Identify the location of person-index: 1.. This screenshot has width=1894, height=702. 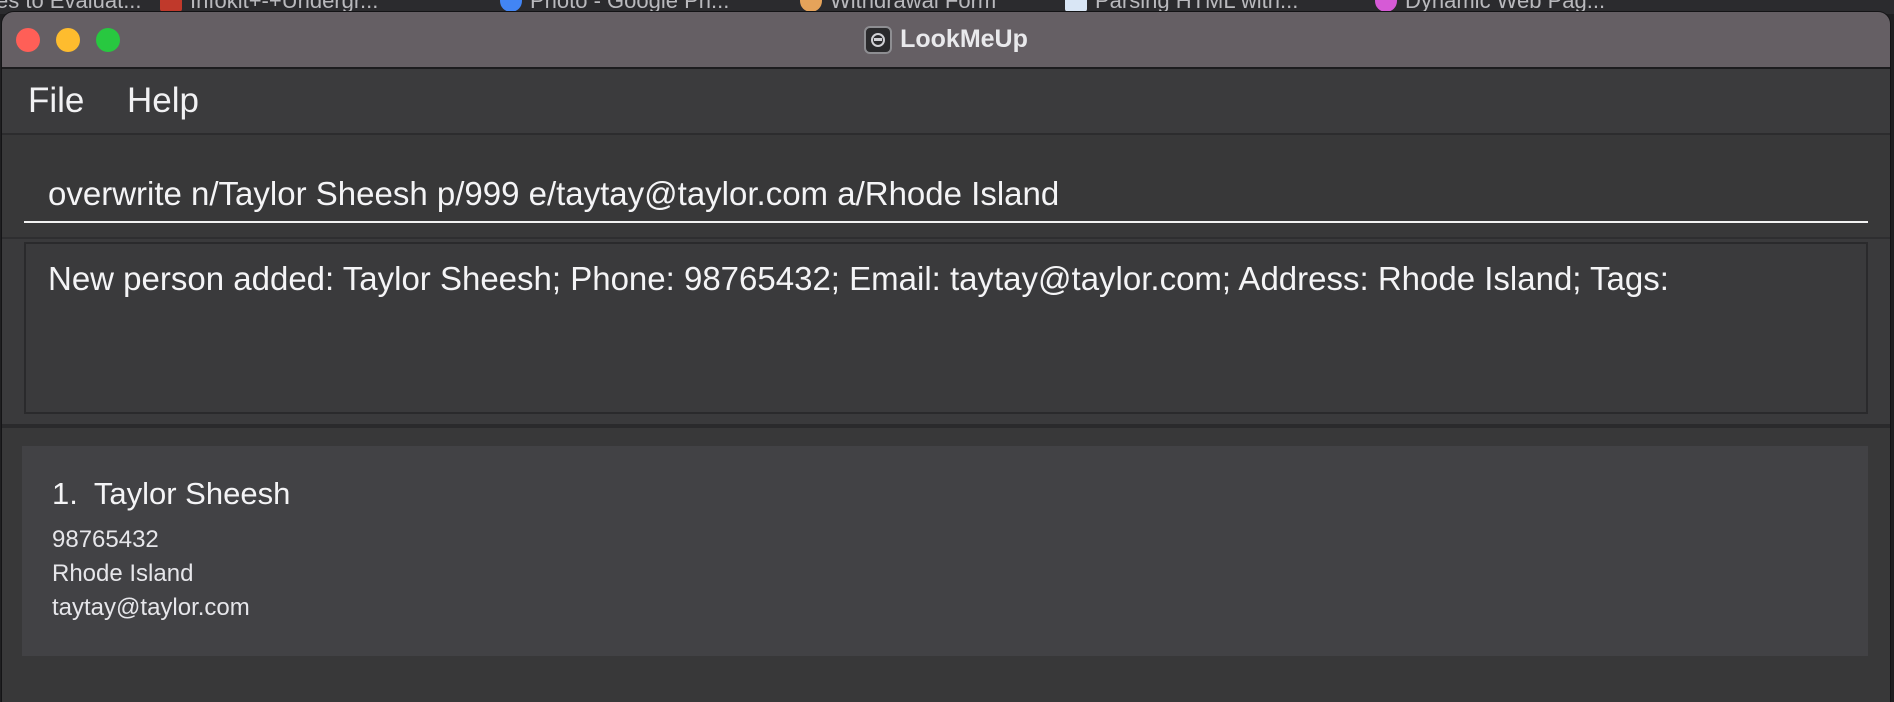
(65, 493).